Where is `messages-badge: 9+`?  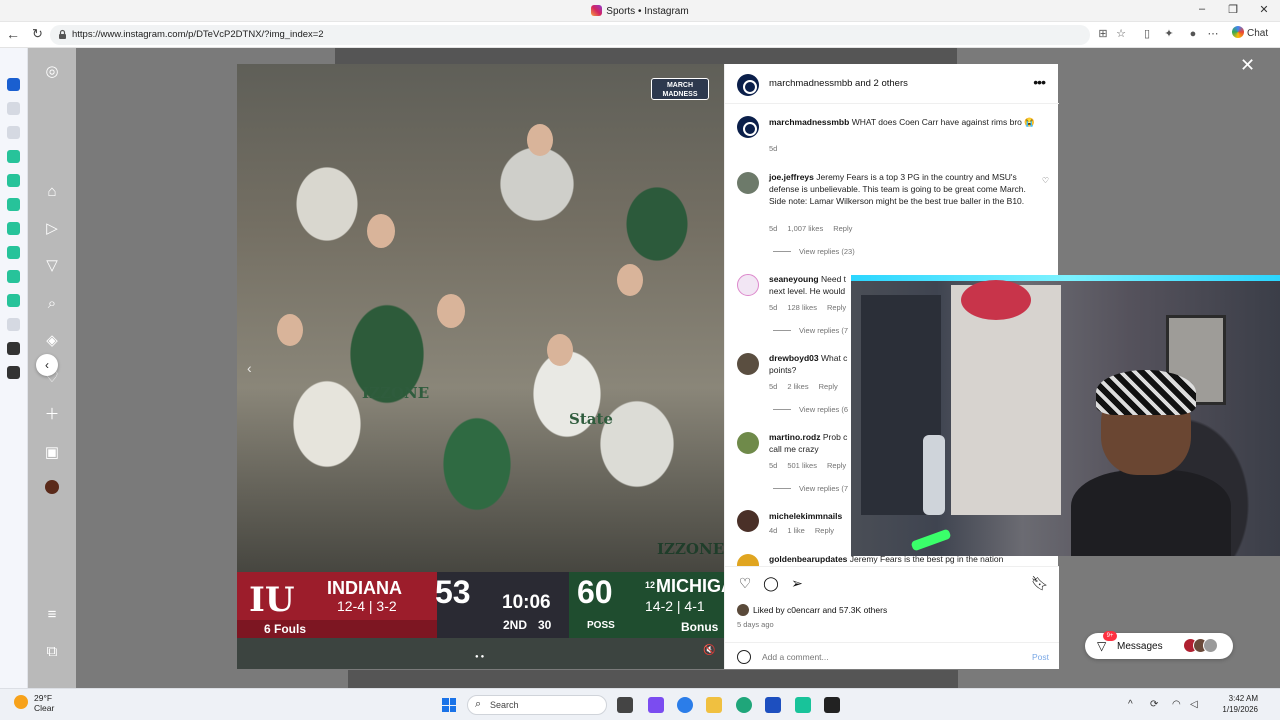 messages-badge: 9+ is located at coordinates (1110, 636).